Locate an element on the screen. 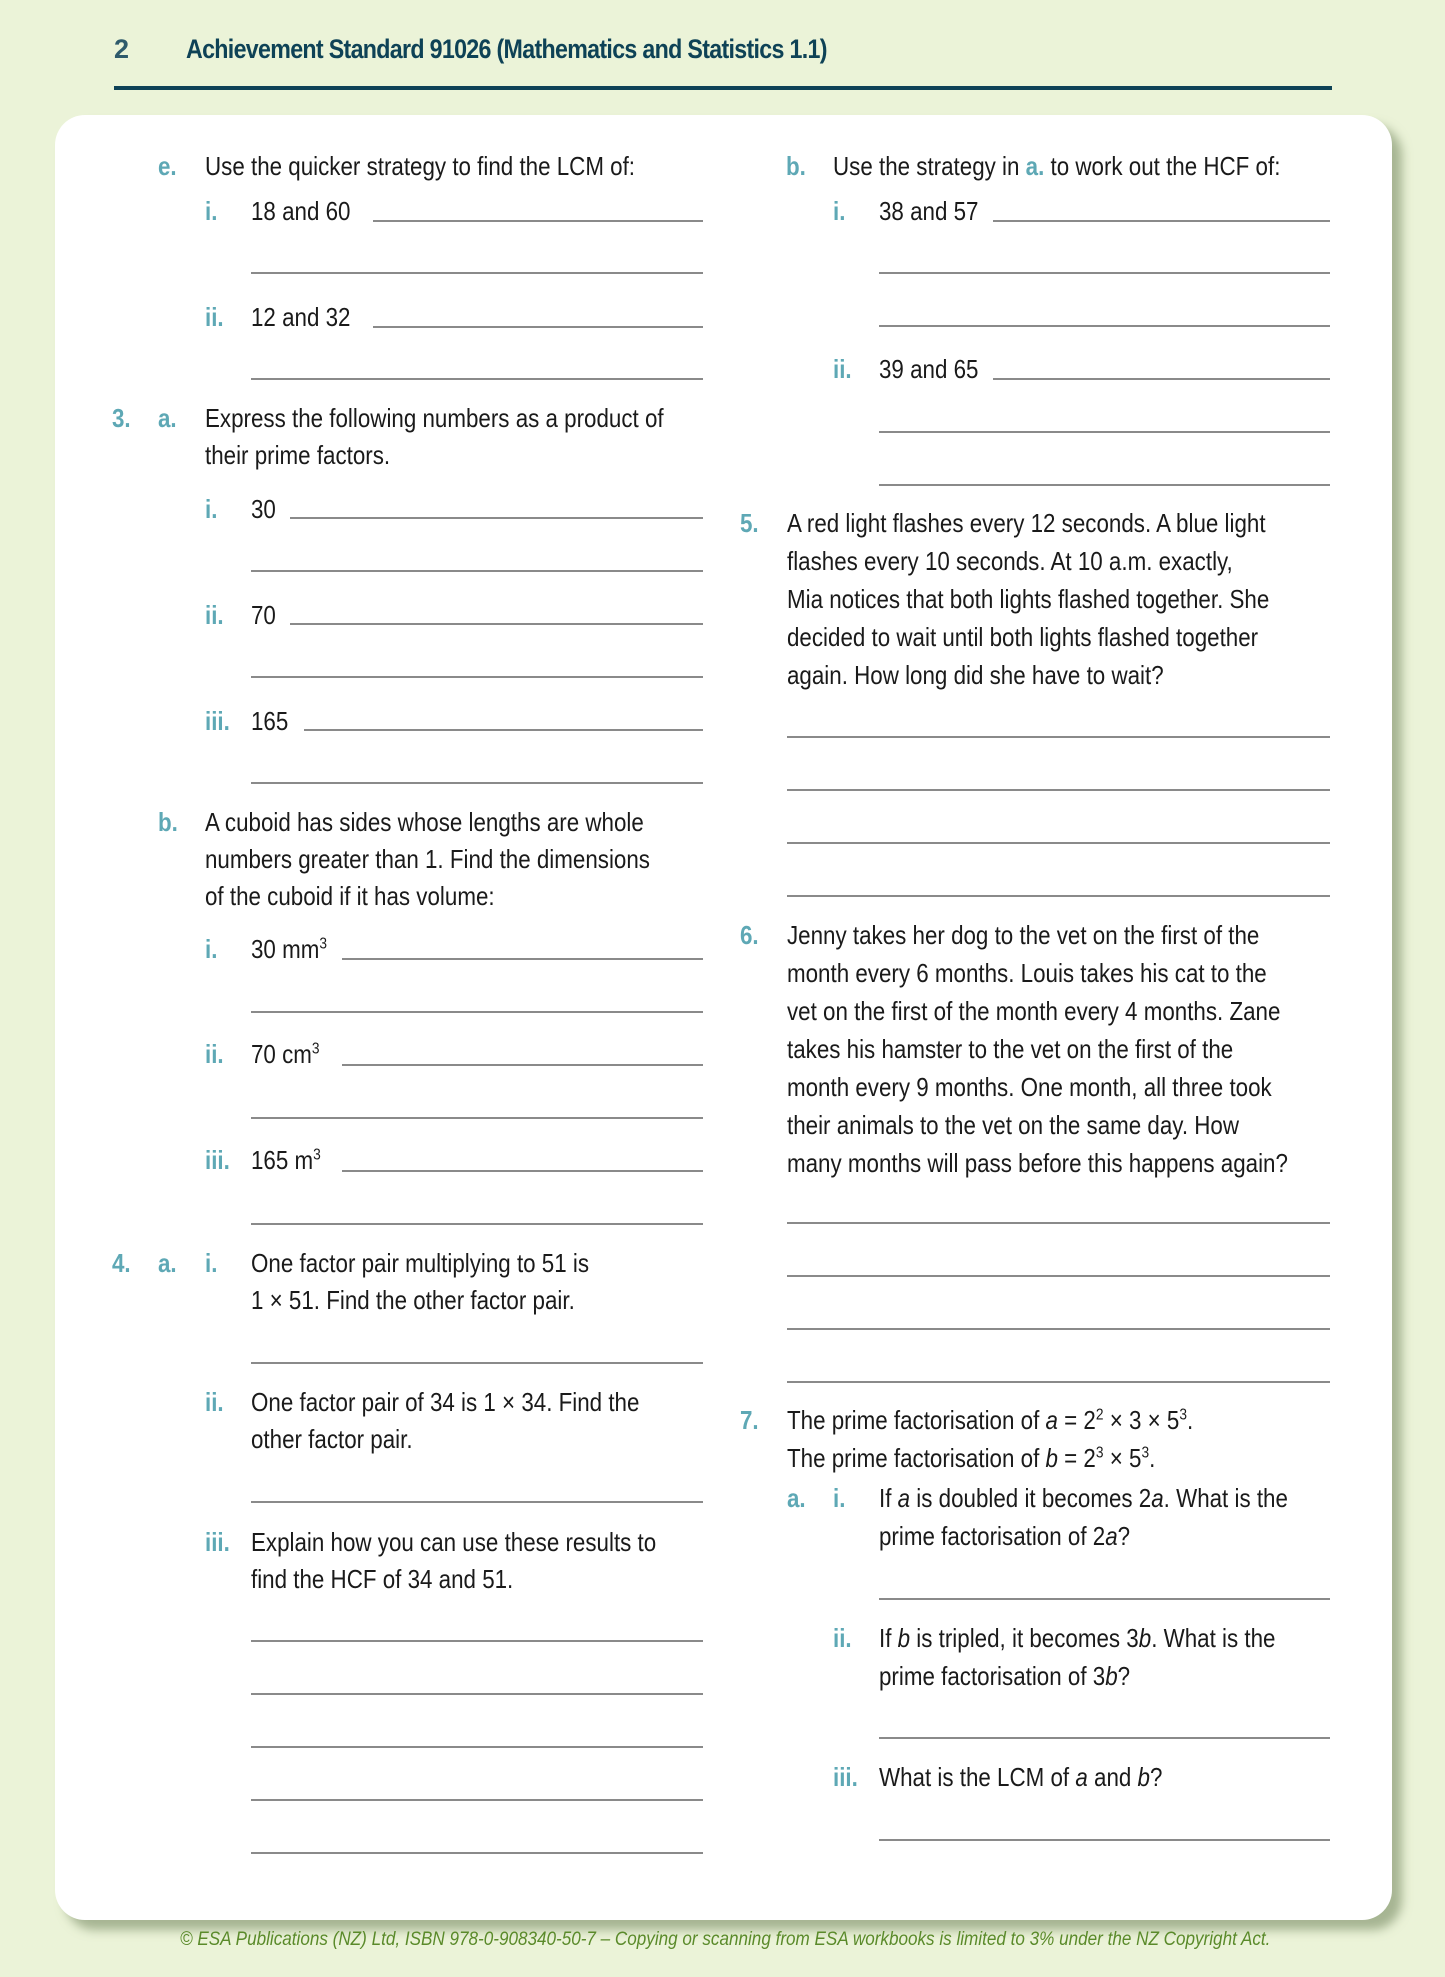 The width and height of the screenshot is (1445, 1977). subpart-text: 18 and 60 is located at coordinates (301, 211).